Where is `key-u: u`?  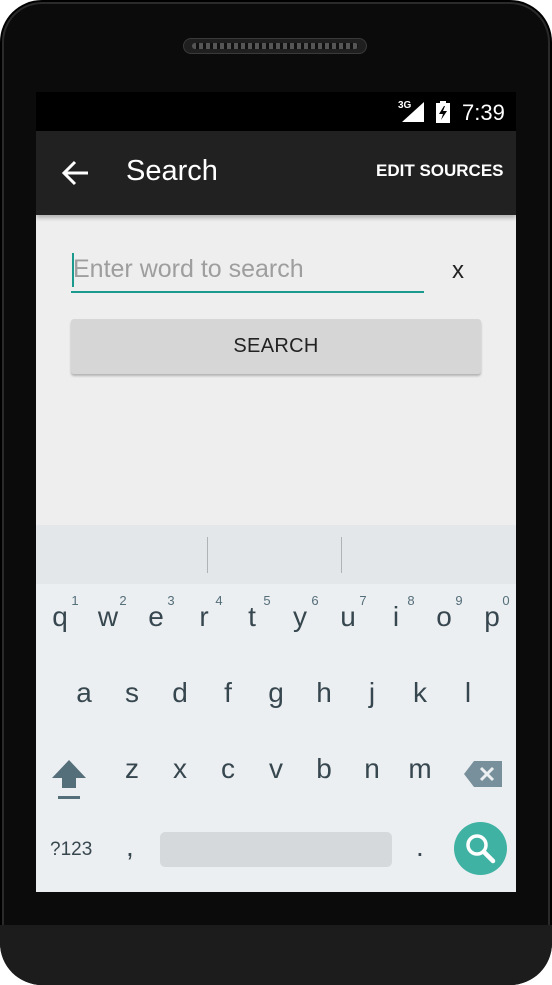 key-u: u is located at coordinates (348, 617).